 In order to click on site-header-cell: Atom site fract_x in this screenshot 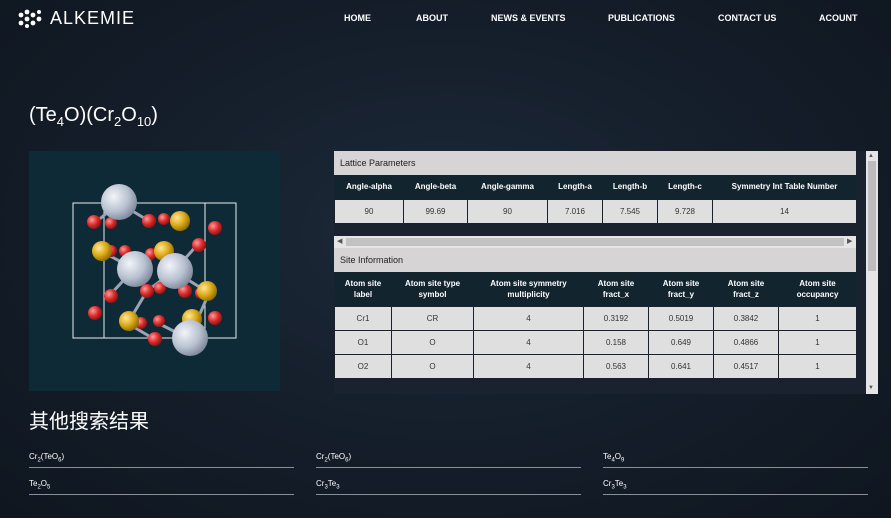, I will do `click(616, 289)`.